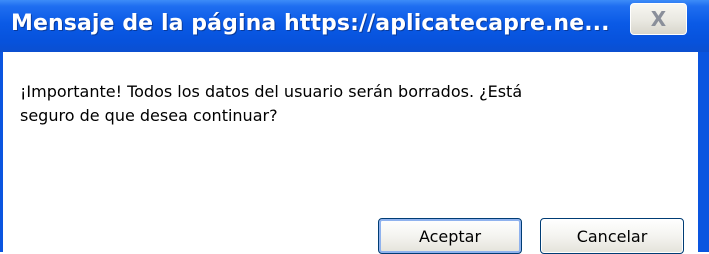 The height and width of the screenshot is (254, 709). I want to click on message-line-2: seguro de que desea continuar?, so click(149, 115).